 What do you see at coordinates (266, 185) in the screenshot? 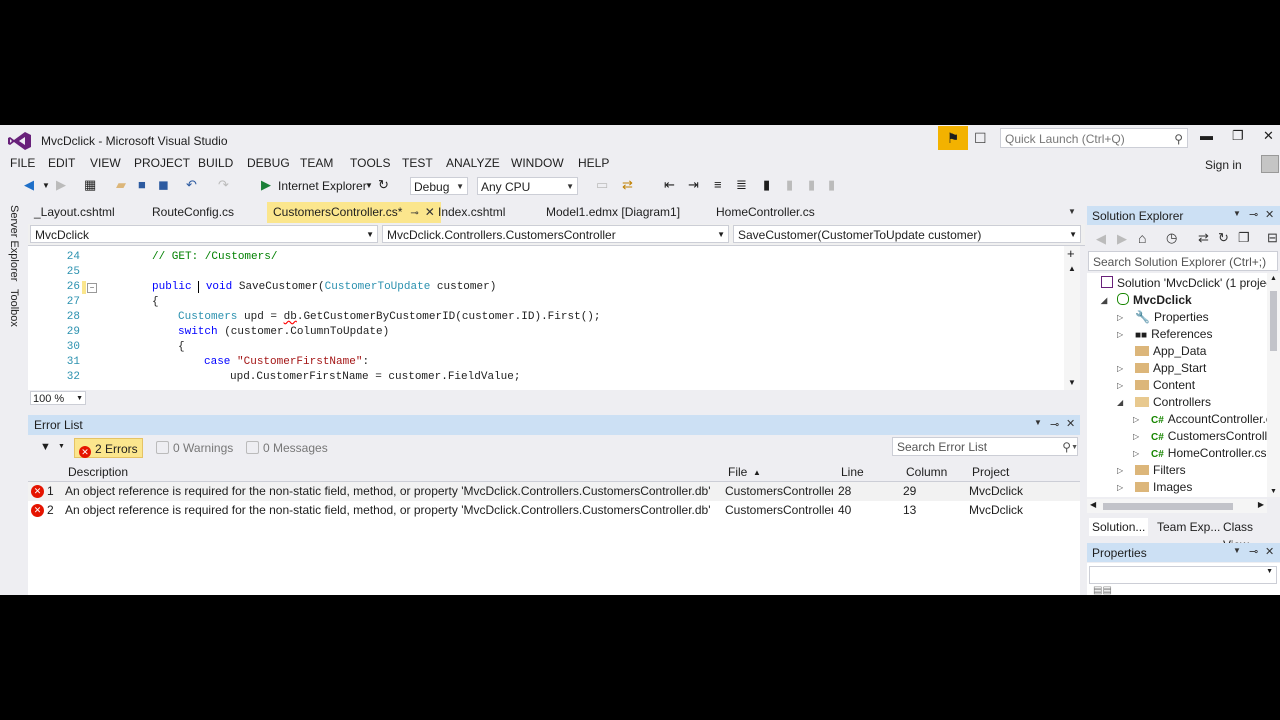
I see `start-debug-icon: ▶` at bounding box center [266, 185].